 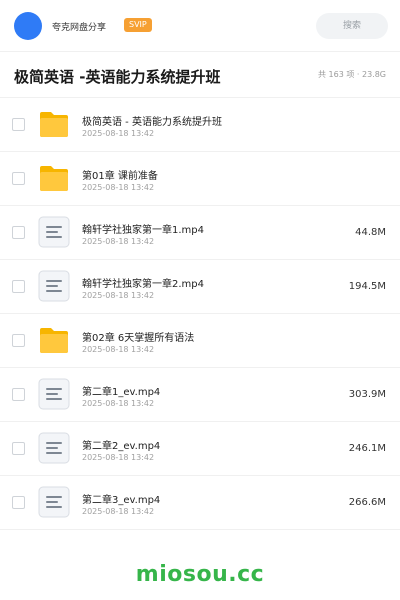 What do you see at coordinates (370, 232) in the screenshot?
I see `file-size: 44.8M` at bounding box center [370, 232].